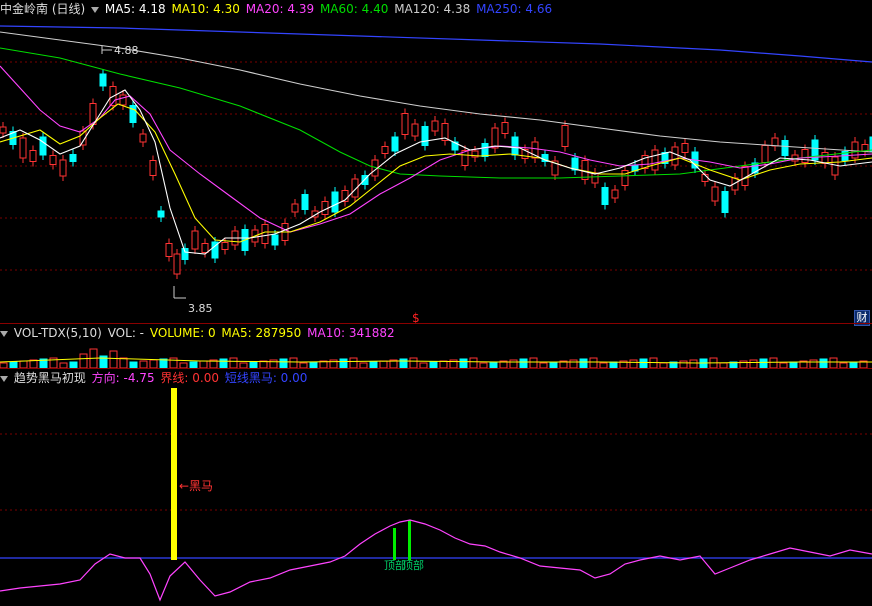 The height and width of the screenshot is (606, 872). Describe the element at coordinates (351, 333) in the screenshot. I see `vol-ma10-label: MA10: 341882` at that location.